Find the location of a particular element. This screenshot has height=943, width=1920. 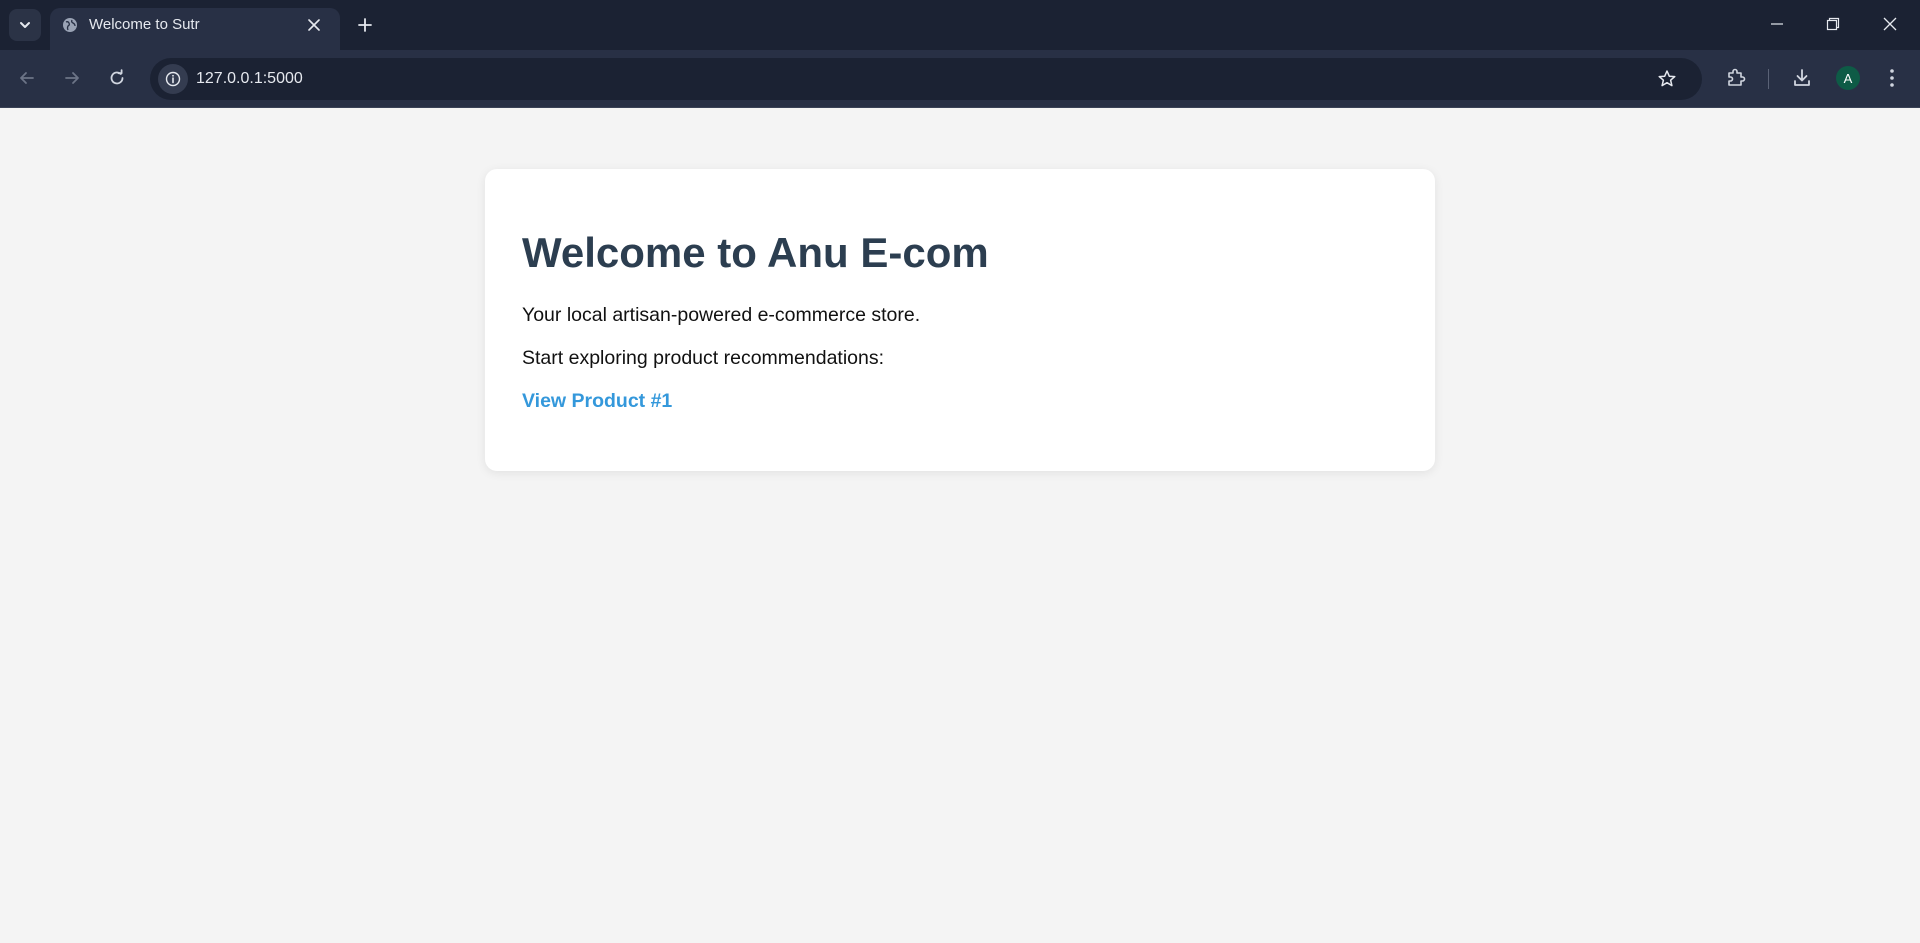

forward-button is located at coordinates (72, 78).